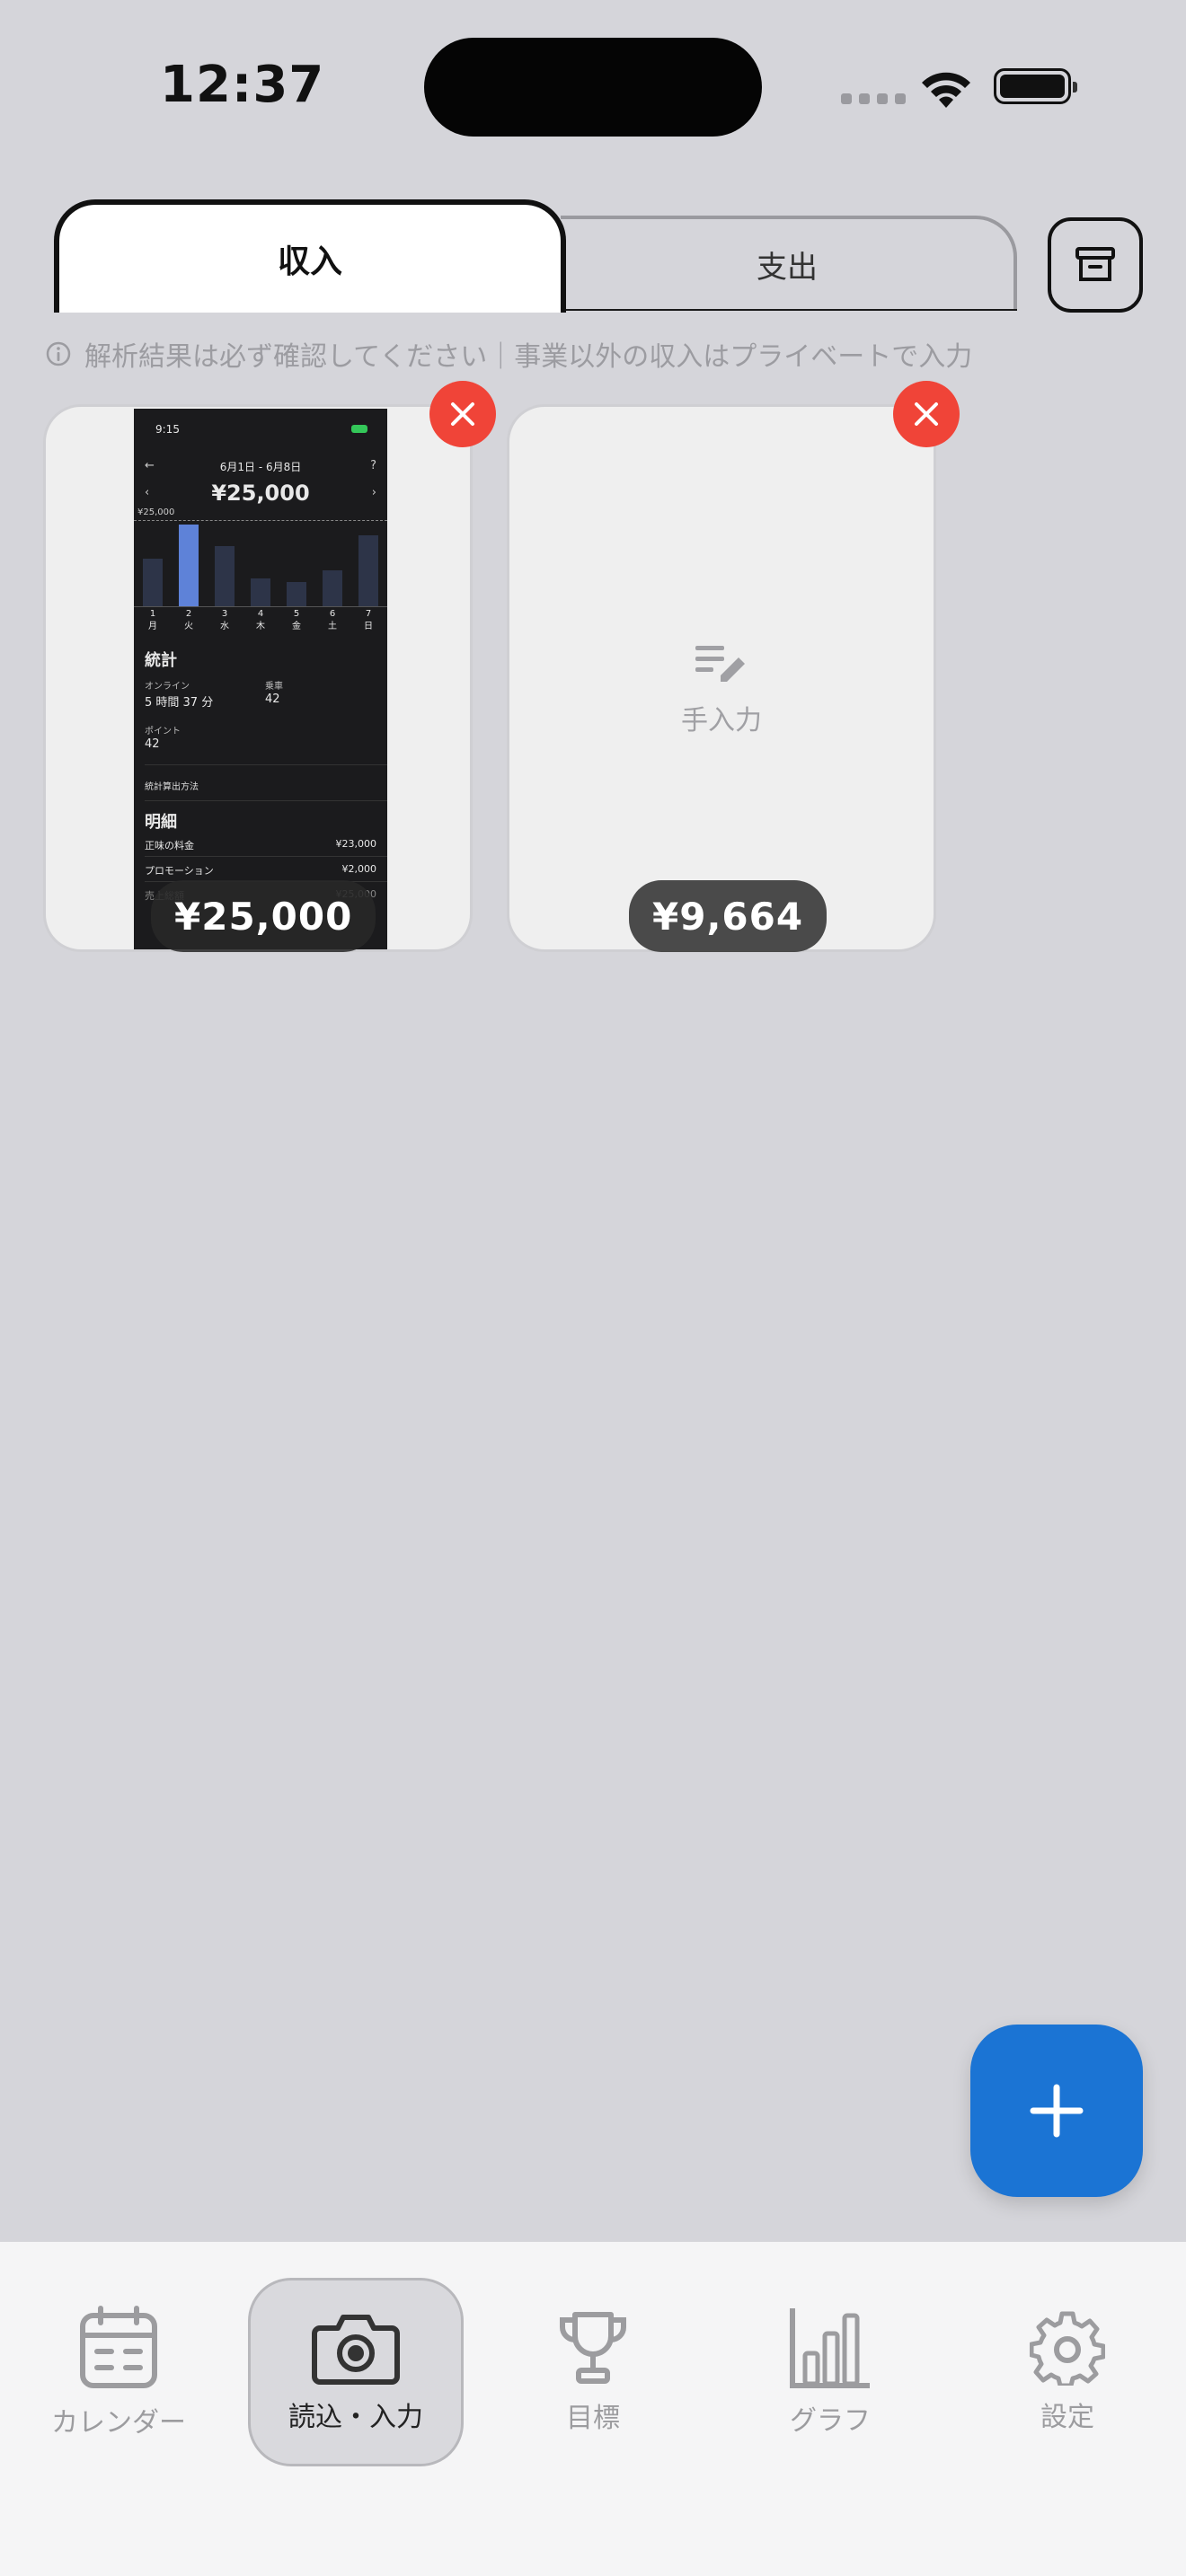 The height and width of the screenshot is (2576, 1186). What do you see at coordinates (260, 844) in the screenshot?
I see `thumb-item-row: 正味の料金 ¥23,000` at bounding box center [260, 844].